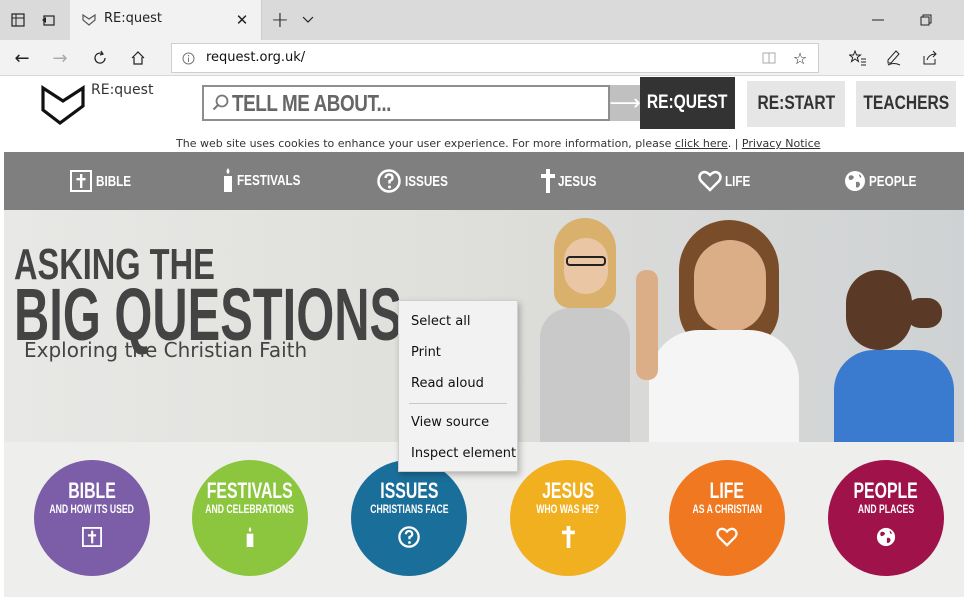 The width and height of the screenshot is (964, 597). I want to click on nav-item-life: LIFE, so click(728, 181).